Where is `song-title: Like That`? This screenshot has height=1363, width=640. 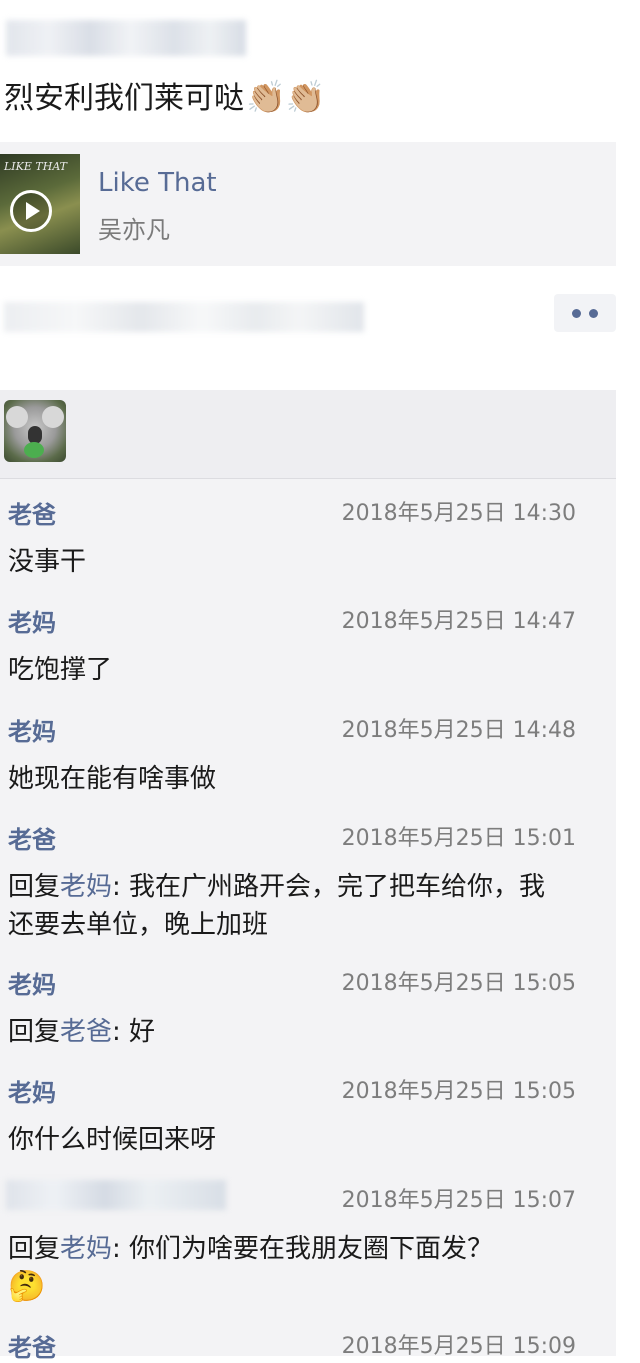 song-title: Like That is located at coordinates (157, 183).